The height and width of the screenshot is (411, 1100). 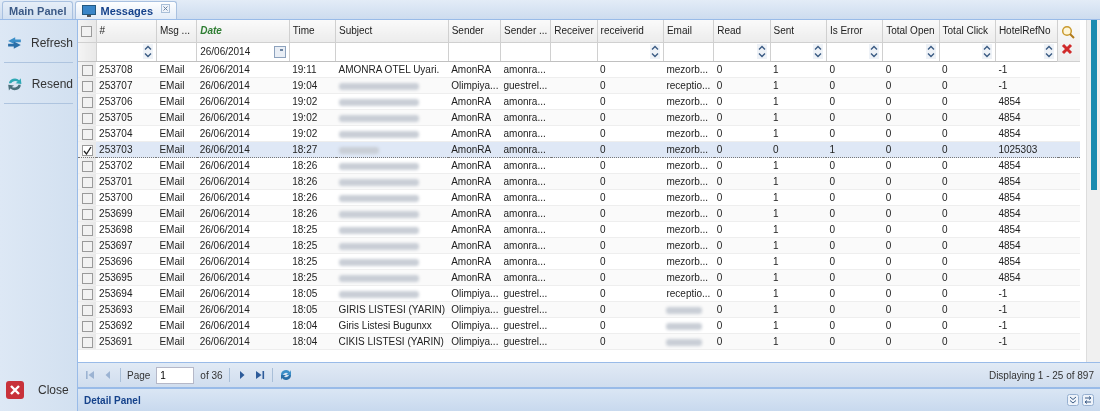 I want to click on column-header: Total Open, so click(x=911, y=31).